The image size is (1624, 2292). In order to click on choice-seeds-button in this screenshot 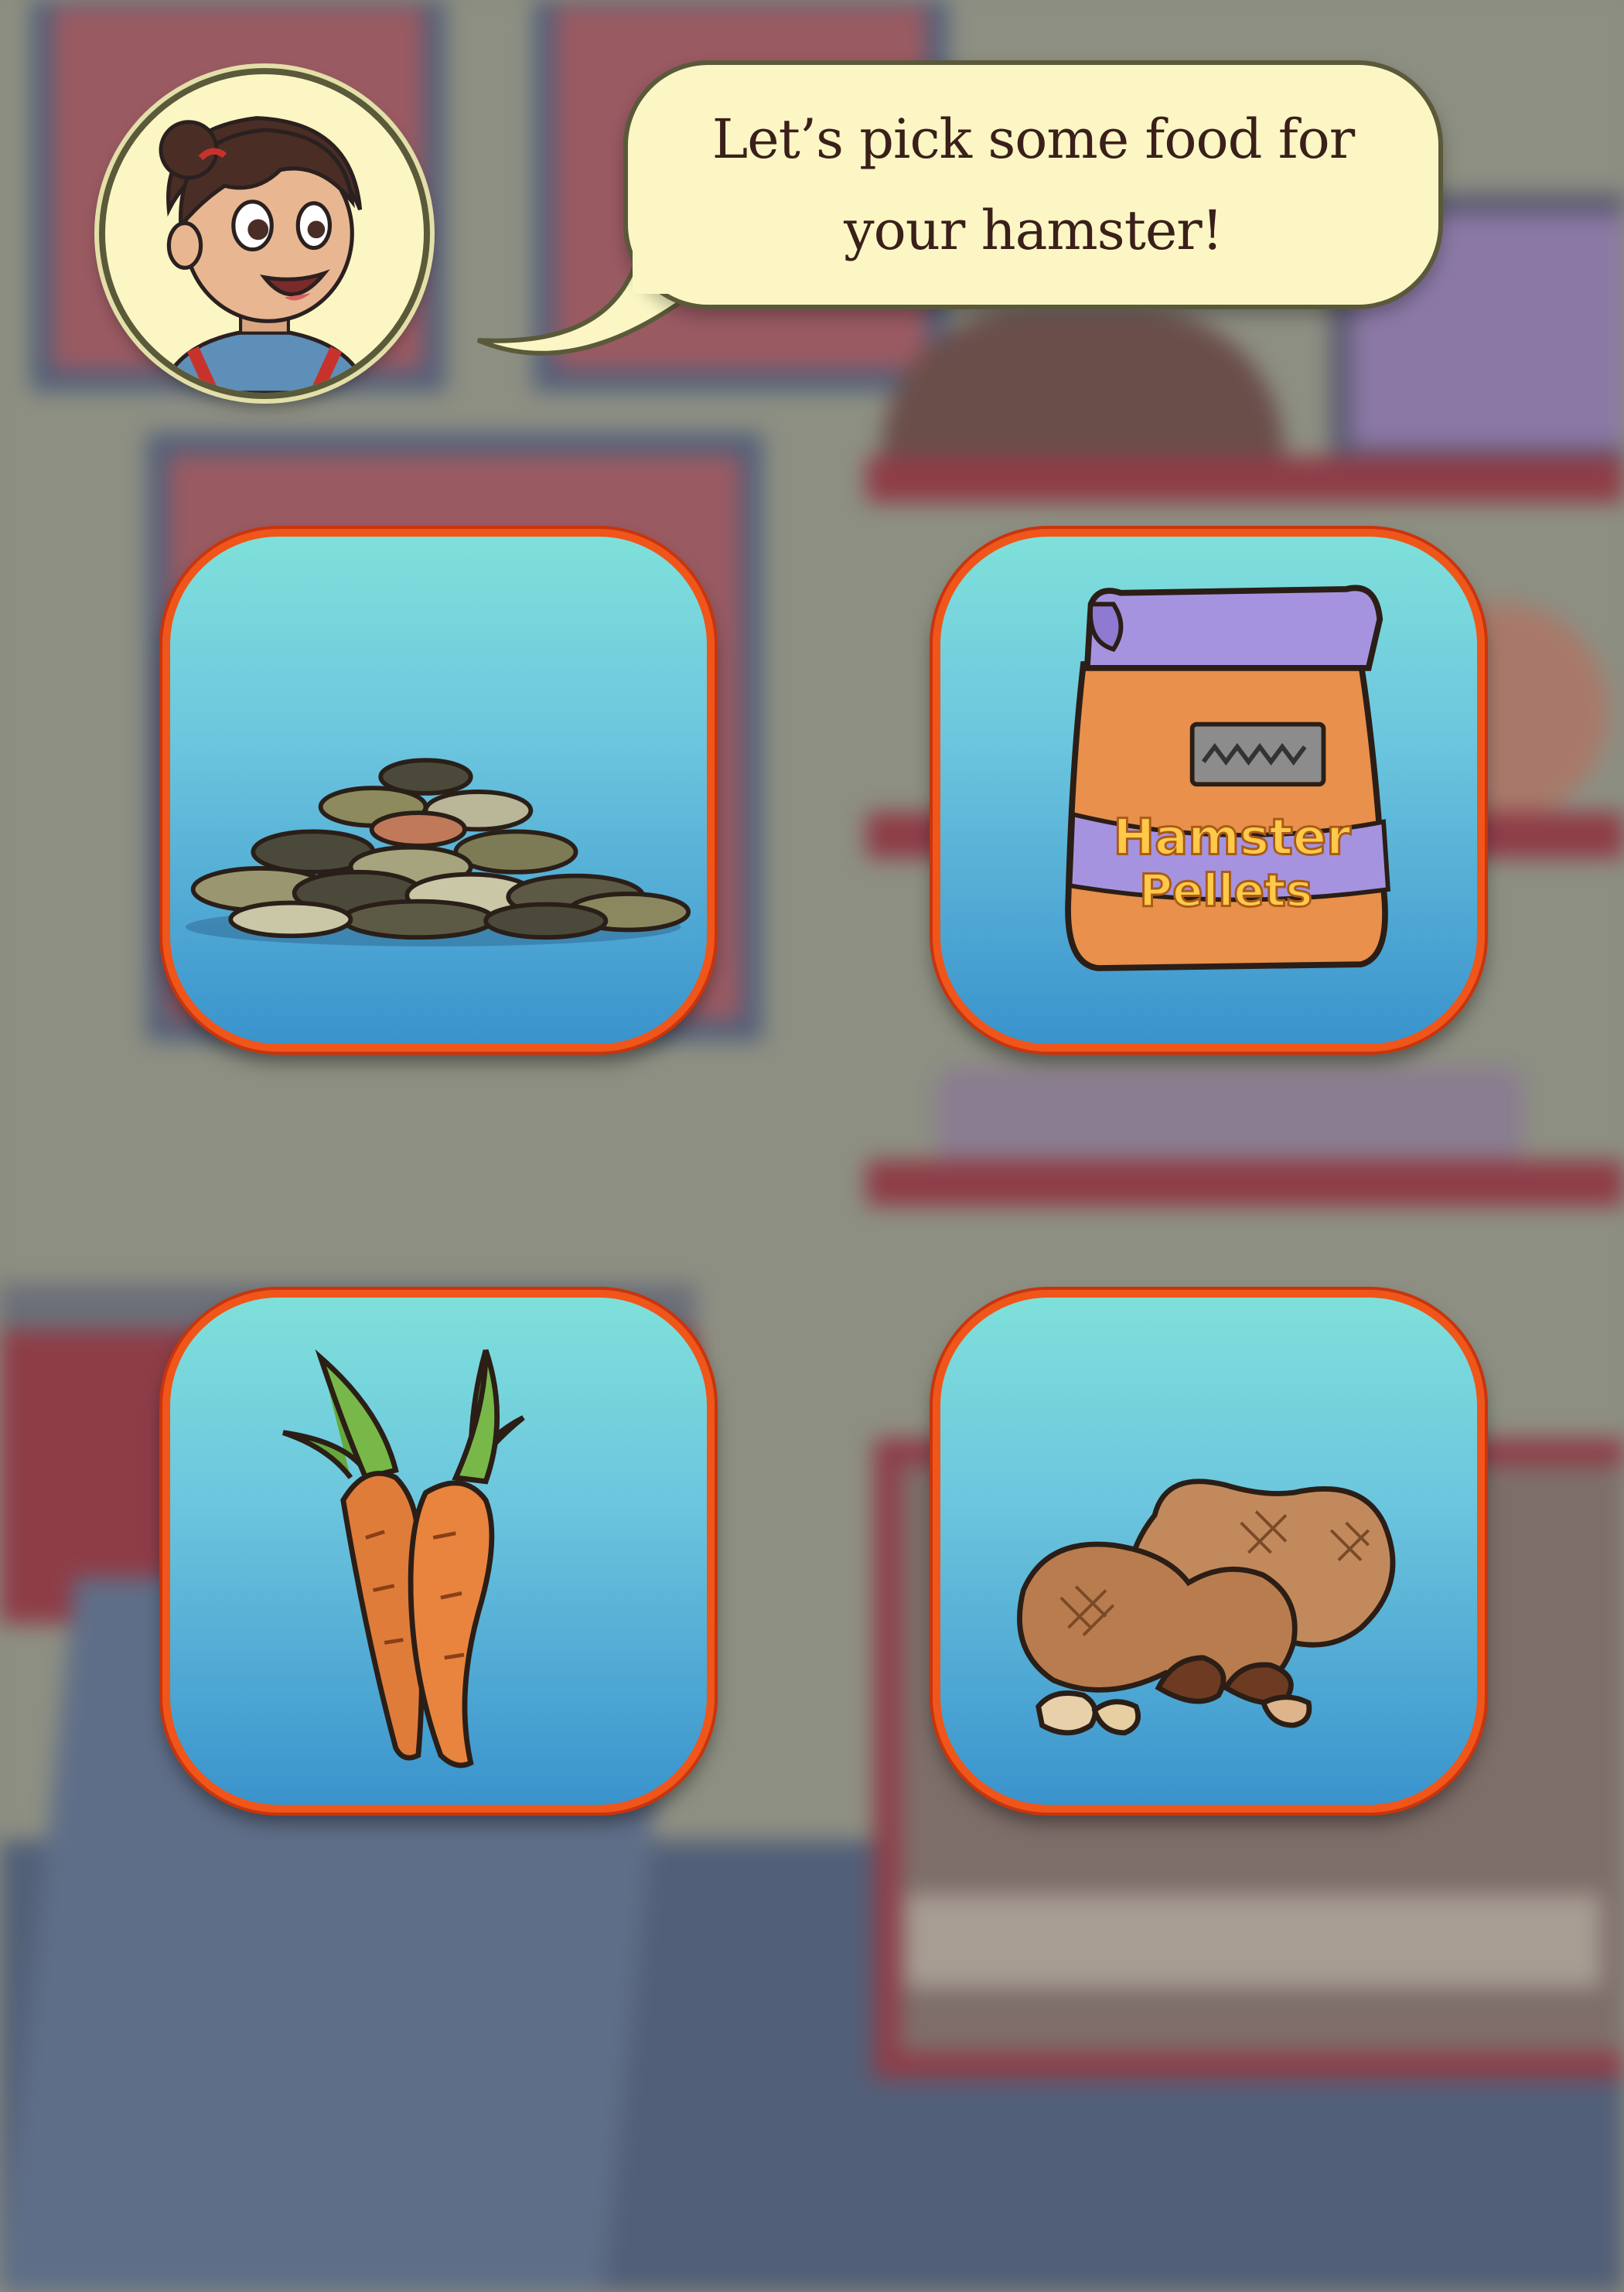, I will do `click(439, 790)`.